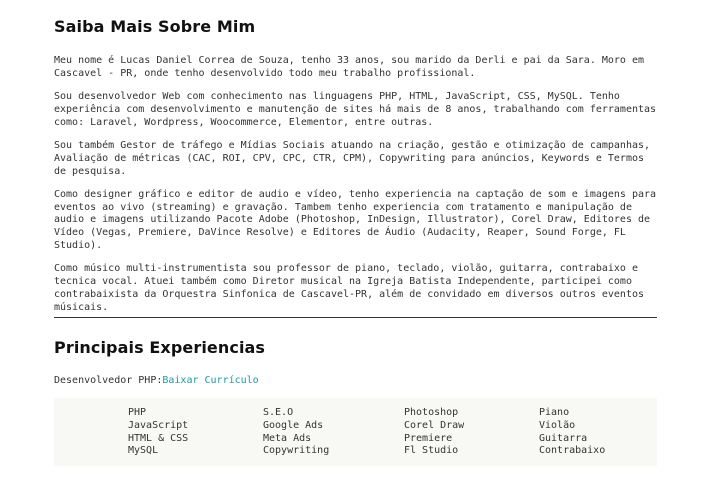 The image size is (720, 480). I want to click on skill-item: Contrabaixo, so click(572, 451).